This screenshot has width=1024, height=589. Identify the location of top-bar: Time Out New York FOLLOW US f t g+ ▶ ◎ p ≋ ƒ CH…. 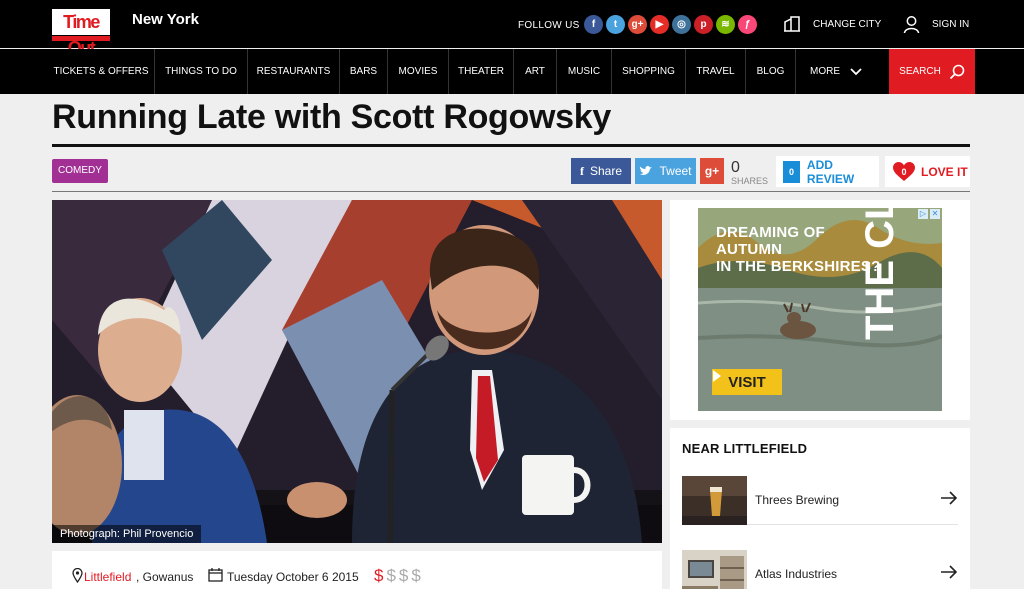
(512, 29).